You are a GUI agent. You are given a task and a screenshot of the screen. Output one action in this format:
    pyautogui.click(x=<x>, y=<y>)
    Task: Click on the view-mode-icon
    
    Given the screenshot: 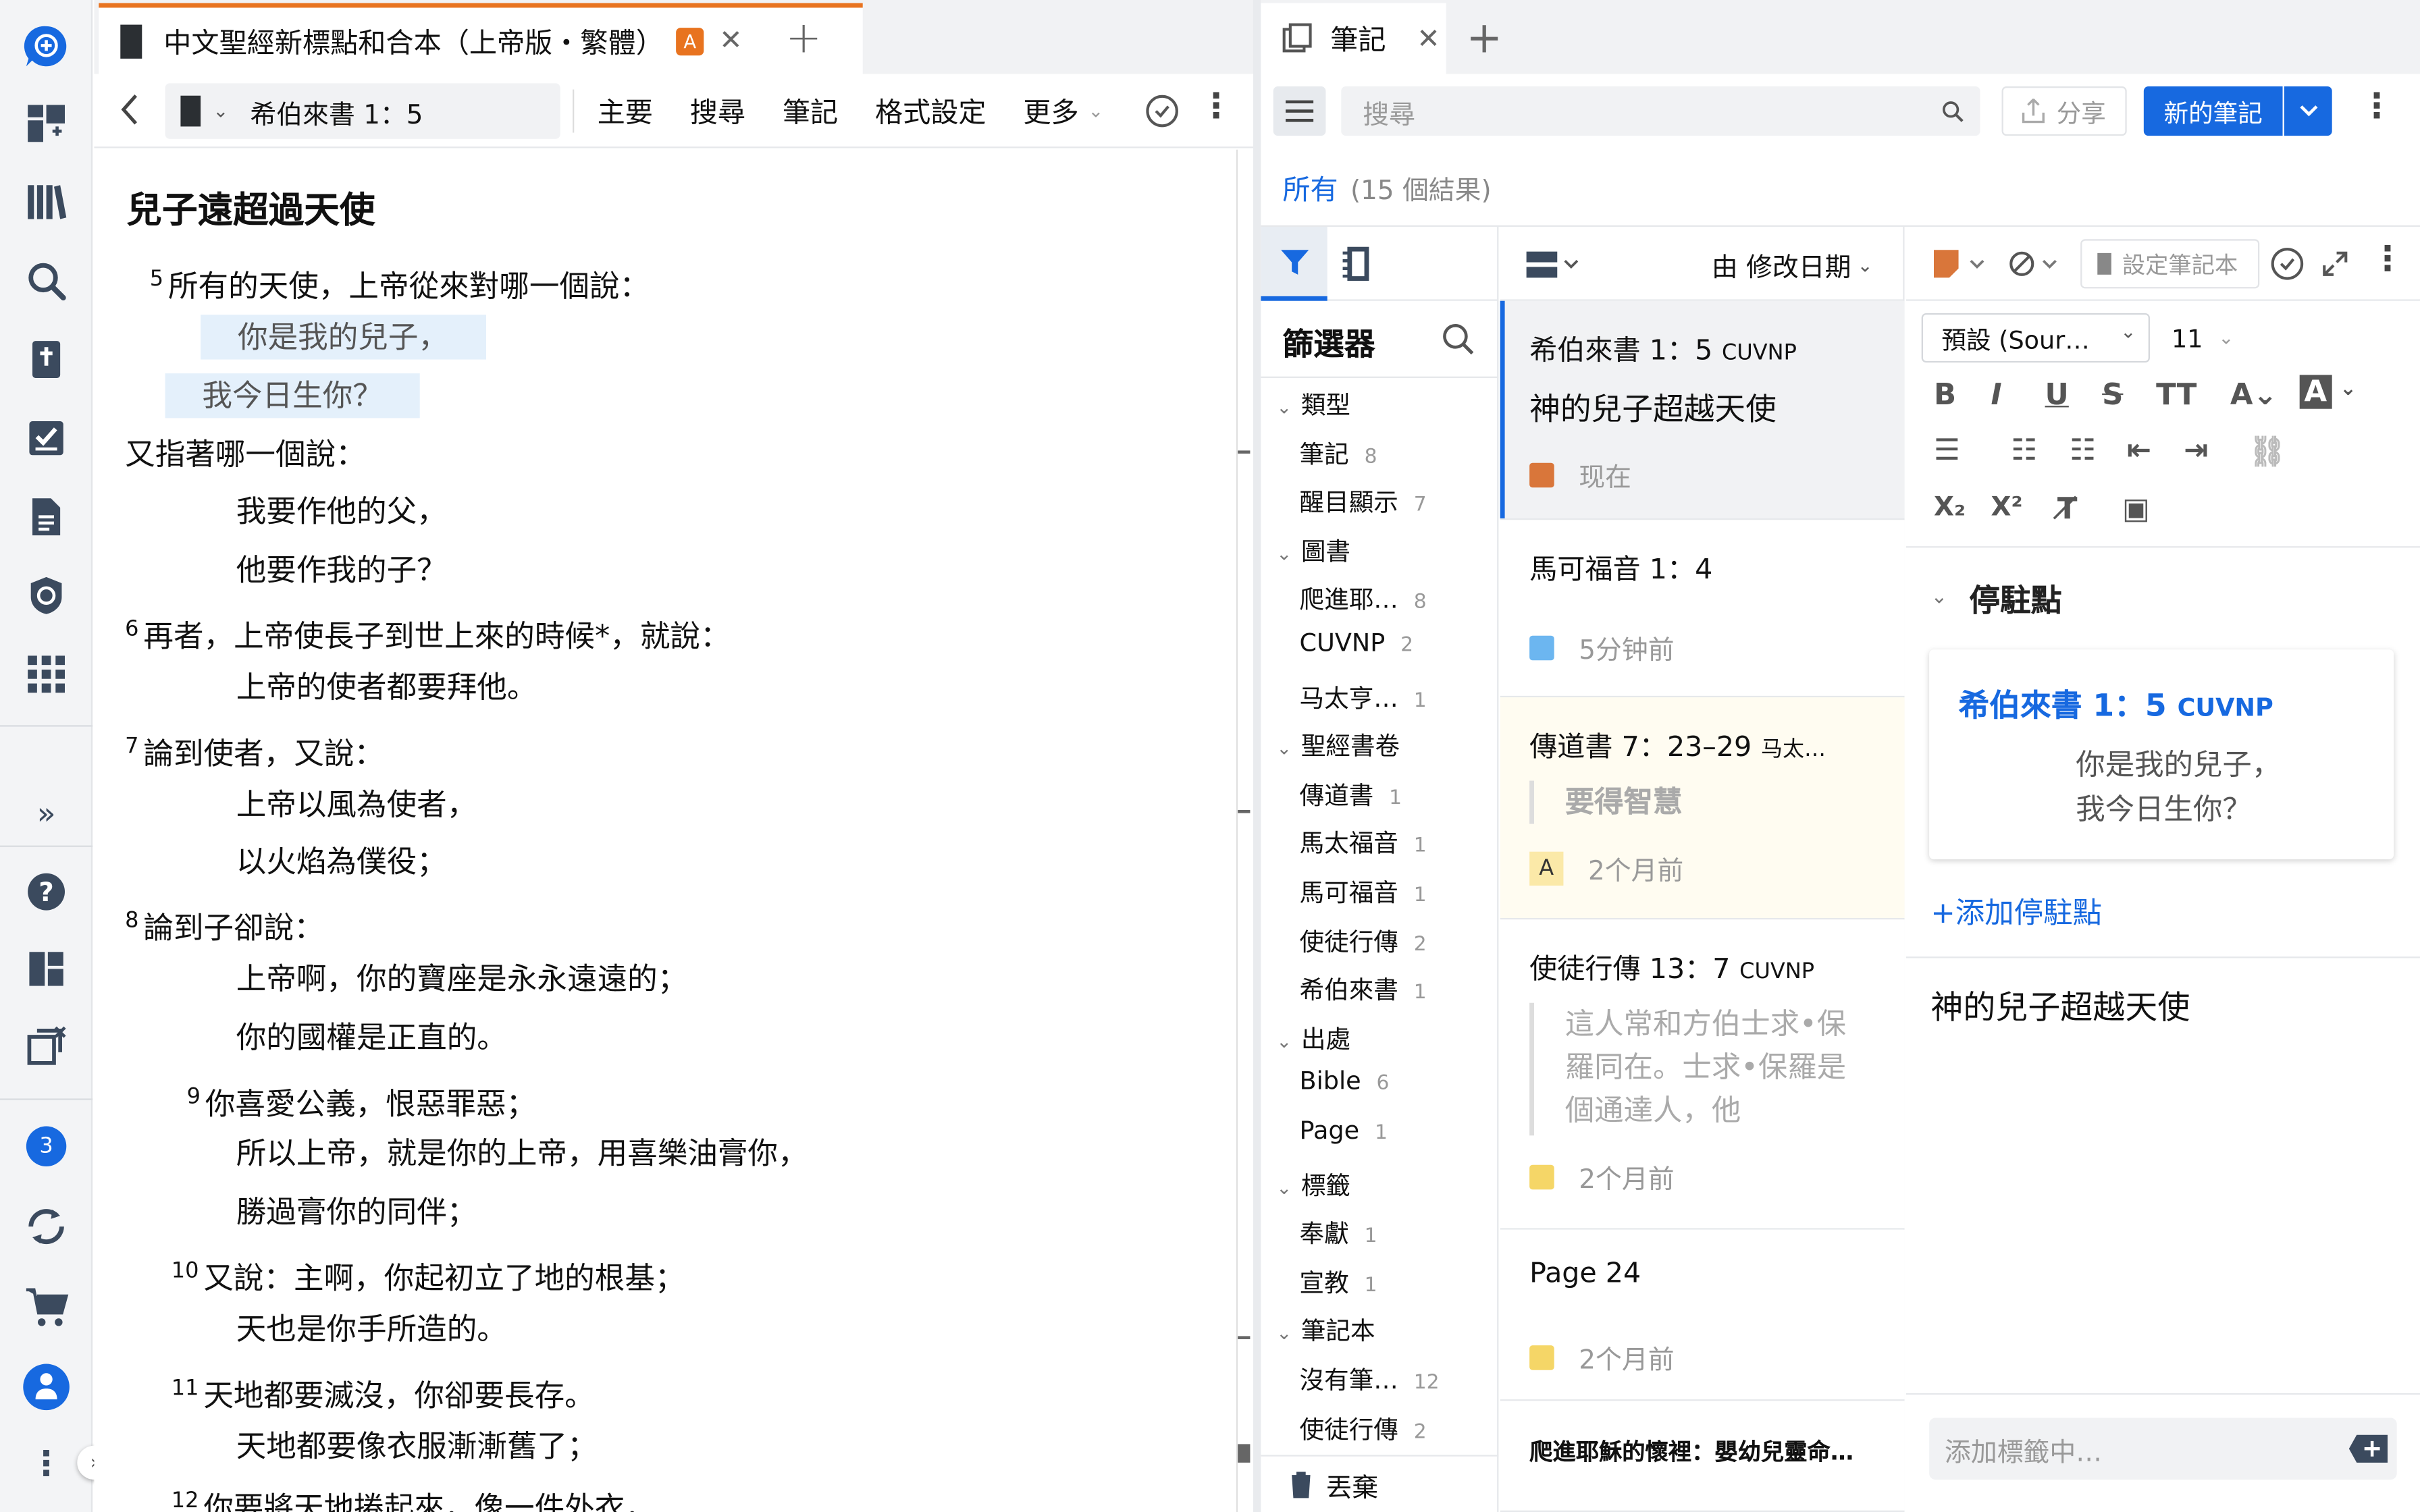 What is the action you would take?
    pyautogui.click(x=1552, y=265)
    